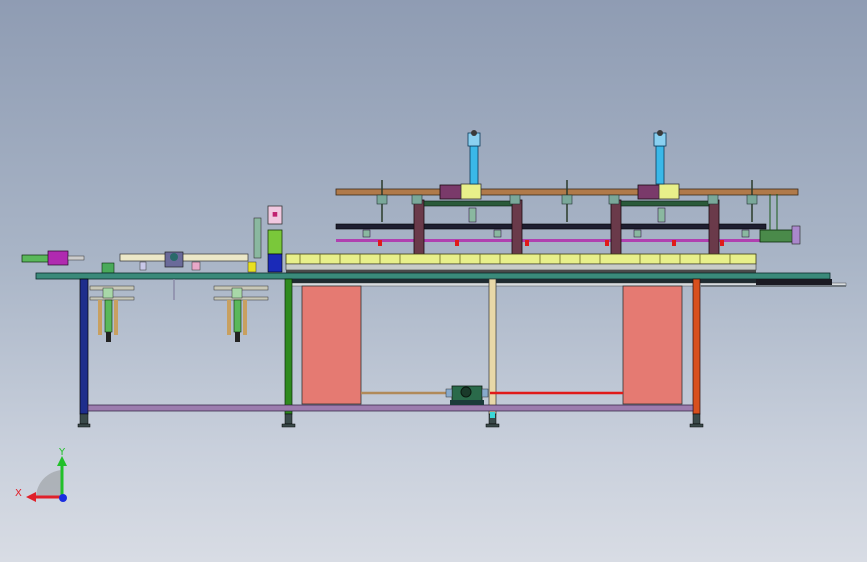 This screenshot has height=566, width=867. What do you see at coordinates (152, 239) in the screenshot?
I see `left-feed-station: ■` at bounding box center [152, 239].